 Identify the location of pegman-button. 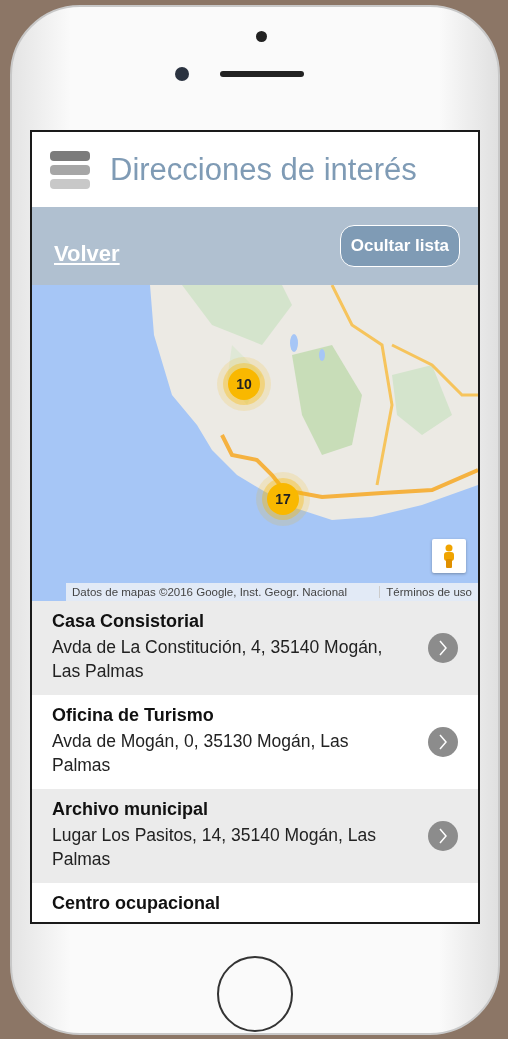
(449, 556).